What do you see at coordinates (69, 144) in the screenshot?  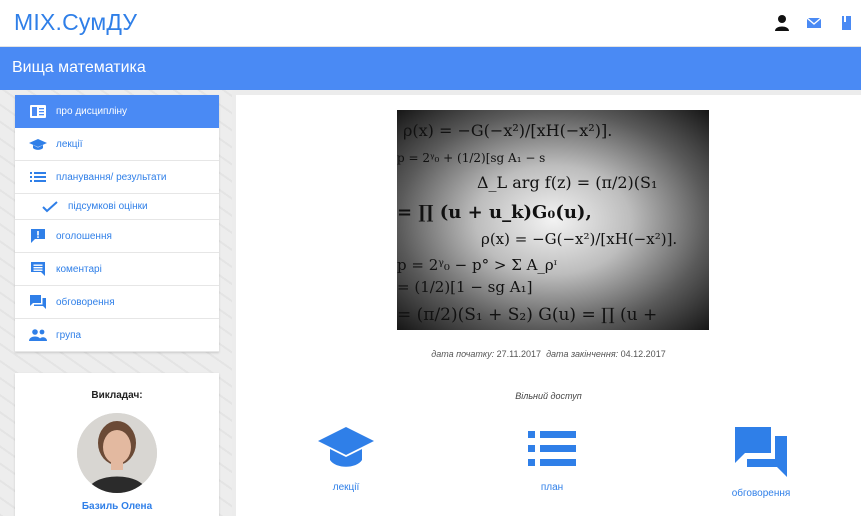 I see `sidebar-item-label: лекції` at bounding box center [69, 144].